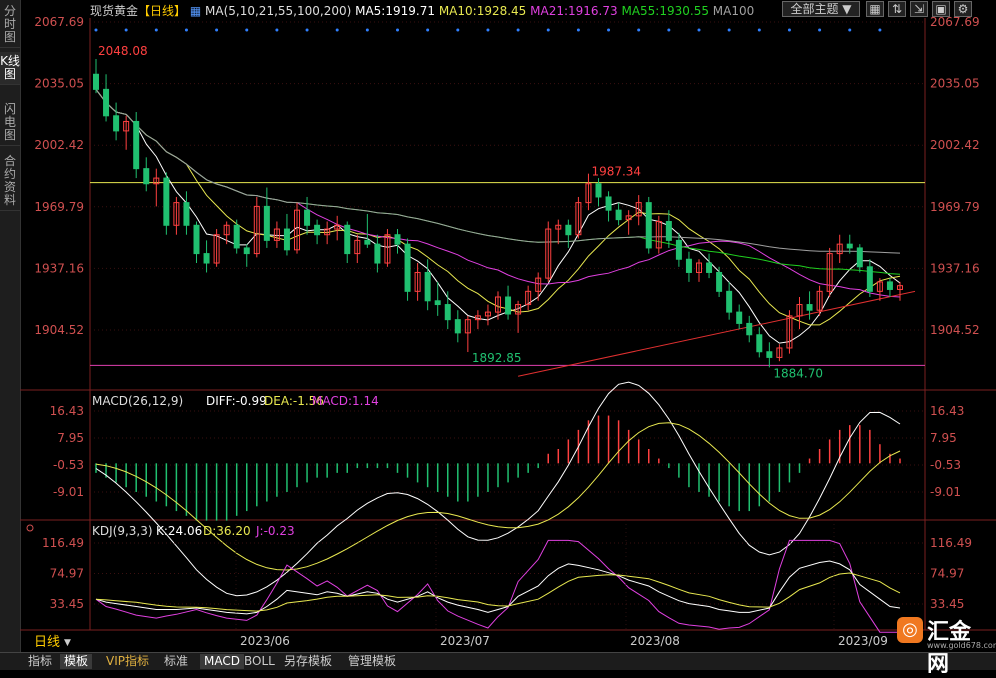 This screenshot has height=678, width=996. I want to click on kdj-params: KDJ(9,3,3), so click(122, 531).